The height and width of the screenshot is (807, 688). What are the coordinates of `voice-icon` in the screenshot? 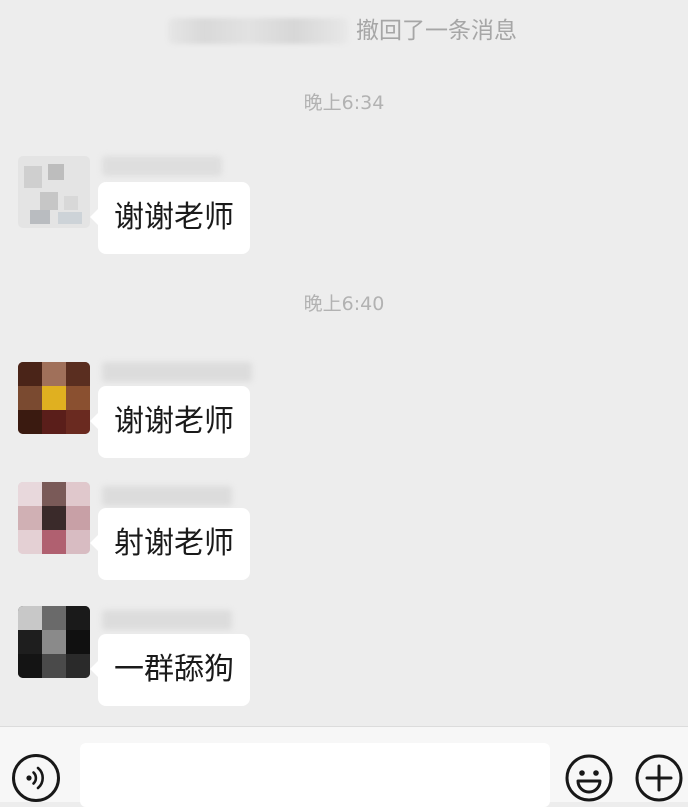 It's located at (35, 778).